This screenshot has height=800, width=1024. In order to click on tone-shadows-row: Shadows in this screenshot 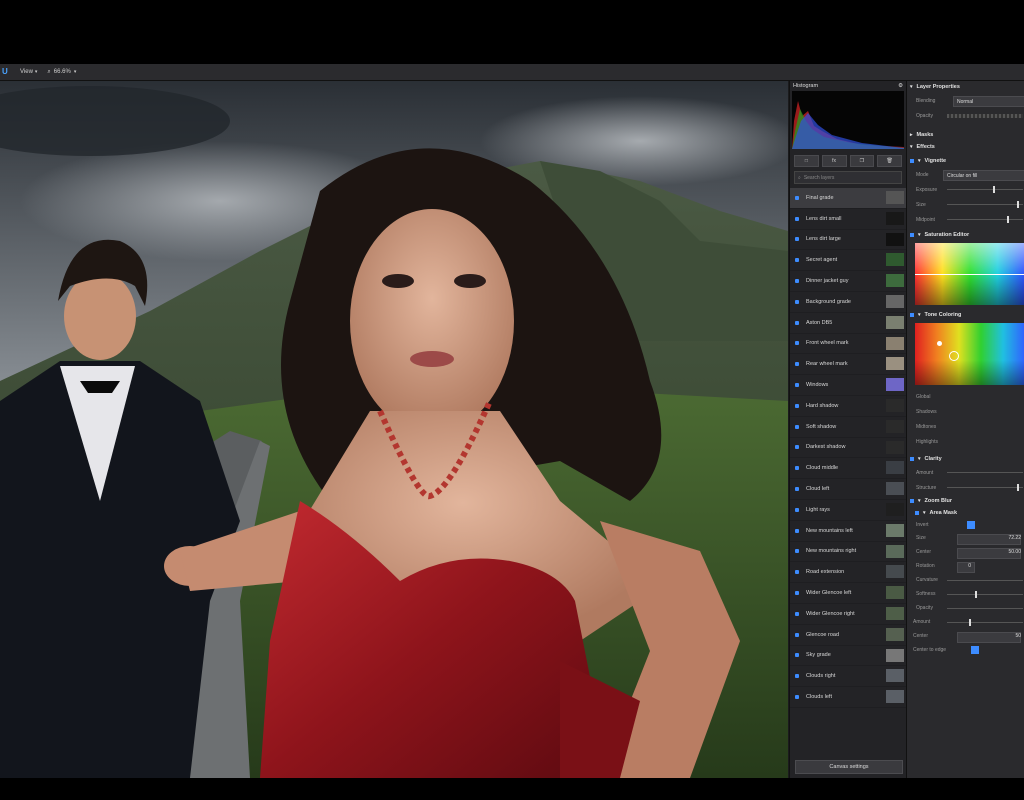, I will do `click(965, 411)`.